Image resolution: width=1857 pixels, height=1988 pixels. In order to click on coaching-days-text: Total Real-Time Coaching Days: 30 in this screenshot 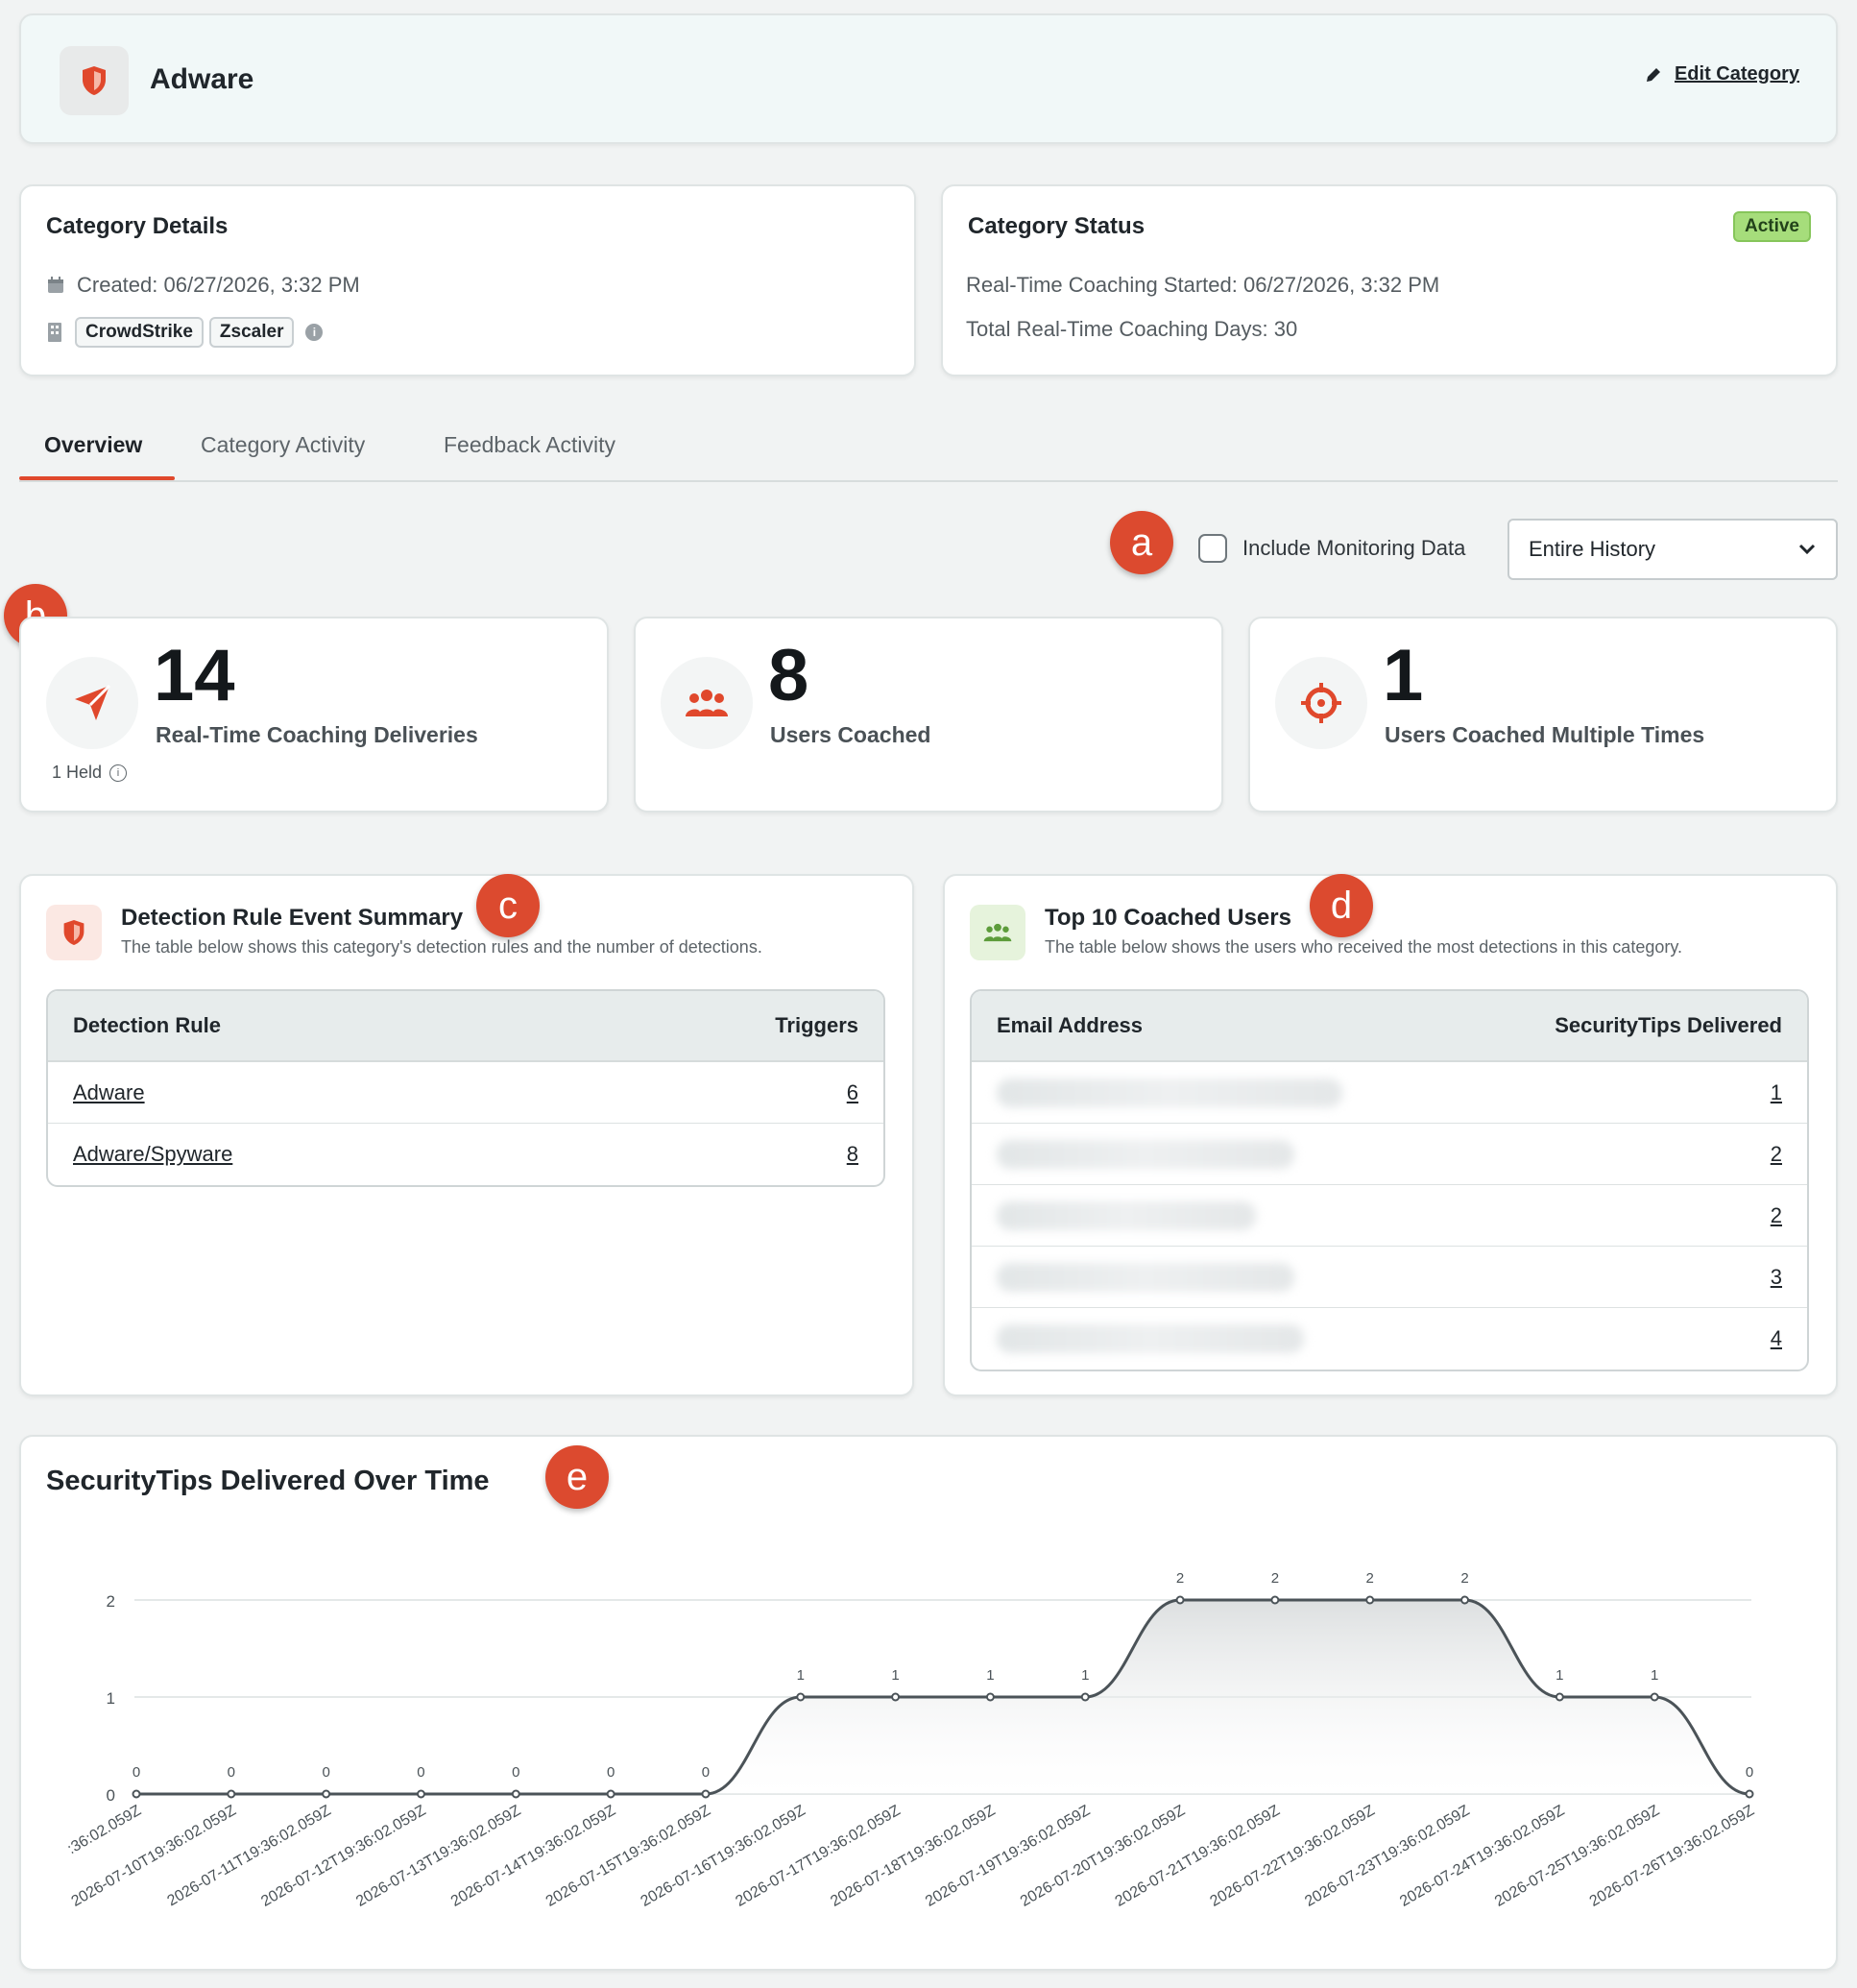, I will do `click(1132, 329)`.